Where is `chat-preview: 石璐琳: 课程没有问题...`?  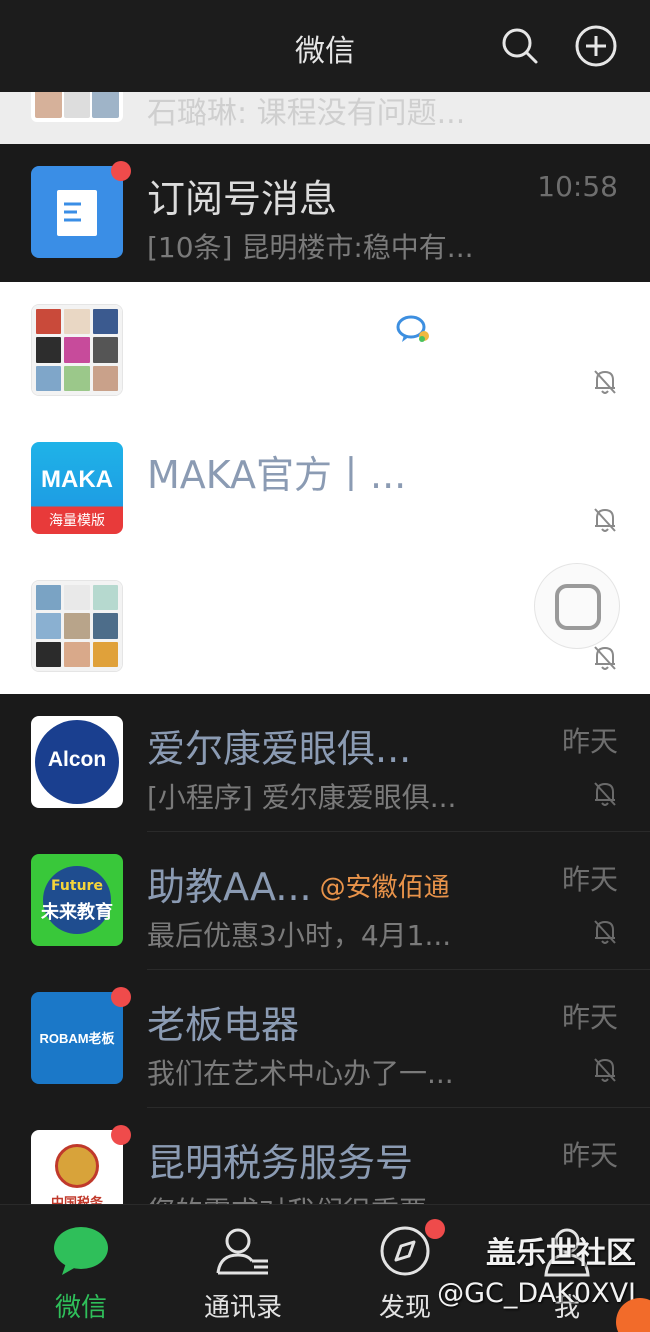 chat-preview: 石璐琳: 课程没有问题... is located at coordinates (306, 113).